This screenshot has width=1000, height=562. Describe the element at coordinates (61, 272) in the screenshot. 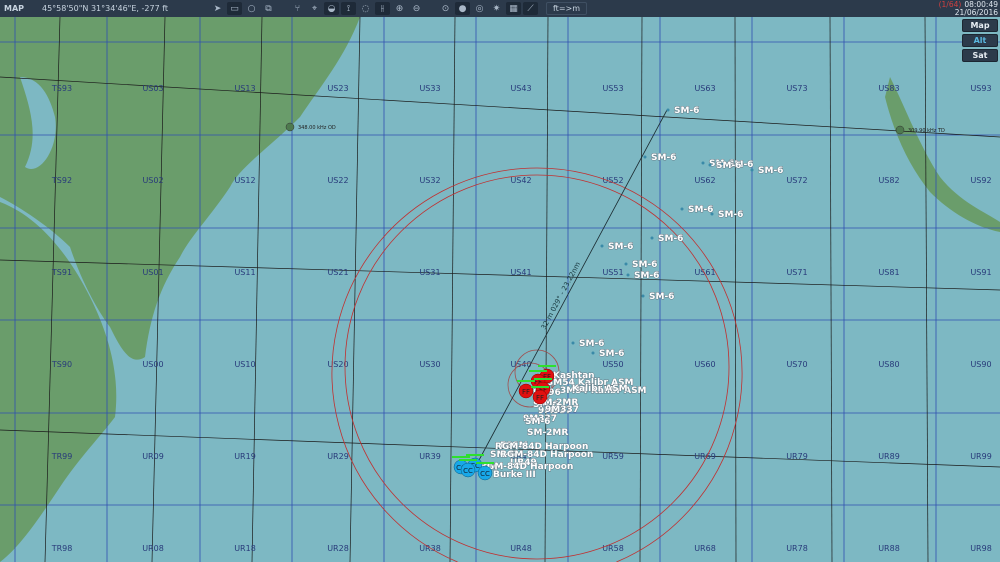

I see `grid-square-label: TS91` at that location.